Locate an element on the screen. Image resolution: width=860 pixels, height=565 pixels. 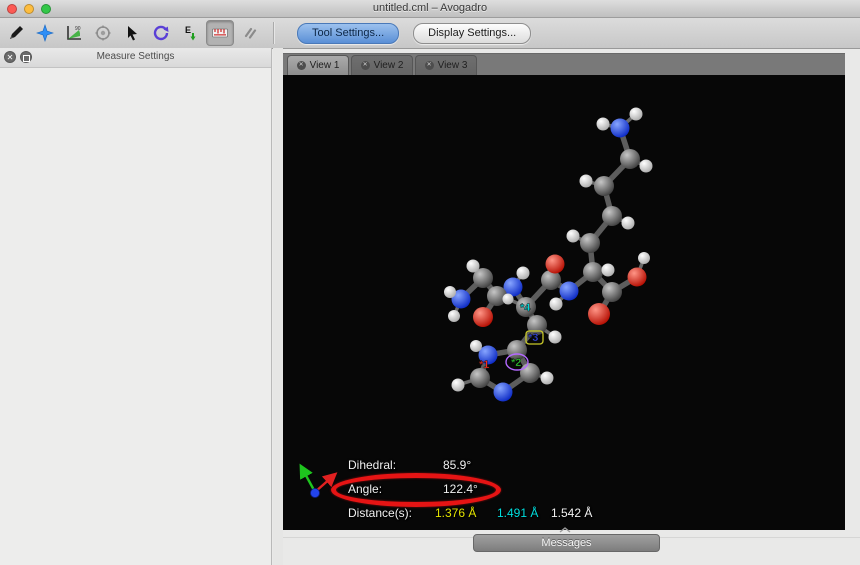
dihedral-row: Dihedral: 85.9° is located at coordinates (564, 466).